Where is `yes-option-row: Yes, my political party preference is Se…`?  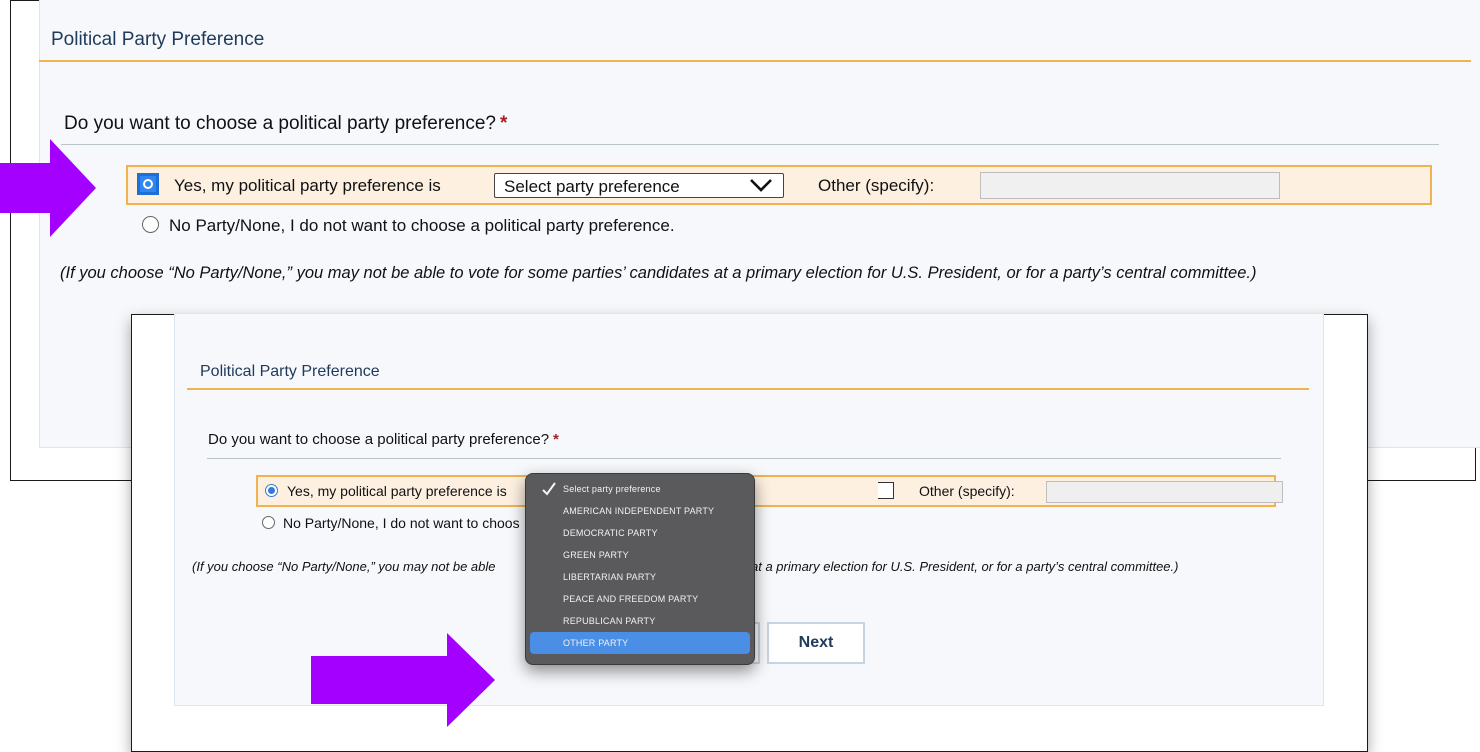
yes-option-row: Yes, my political party preference is Se… is located at coordinates (779, 185).